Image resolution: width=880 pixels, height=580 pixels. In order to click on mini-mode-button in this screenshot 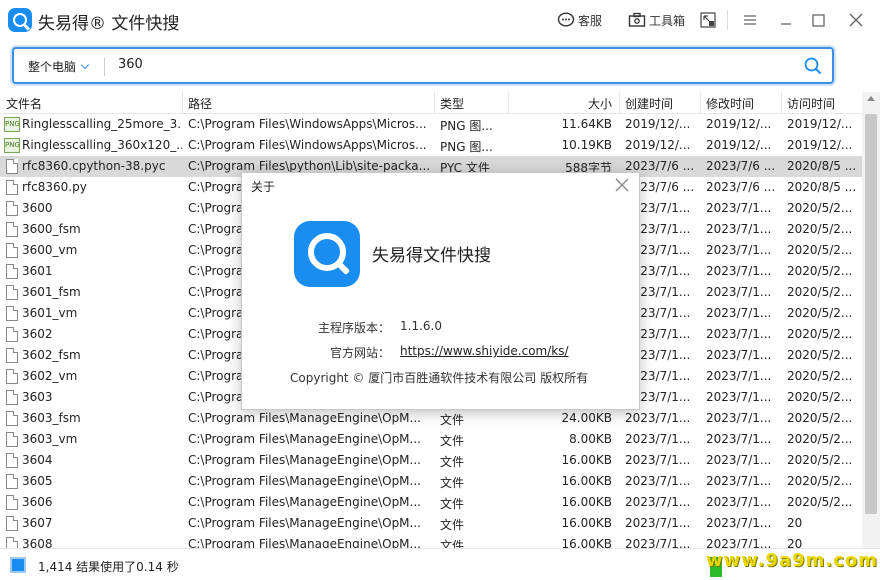, I will do `click(708, 20)`.